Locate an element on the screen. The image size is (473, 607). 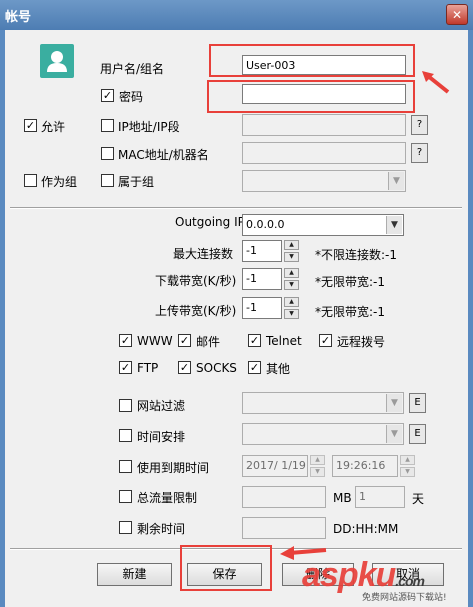
close-button: ✕ is located at coordinates (457, 14).